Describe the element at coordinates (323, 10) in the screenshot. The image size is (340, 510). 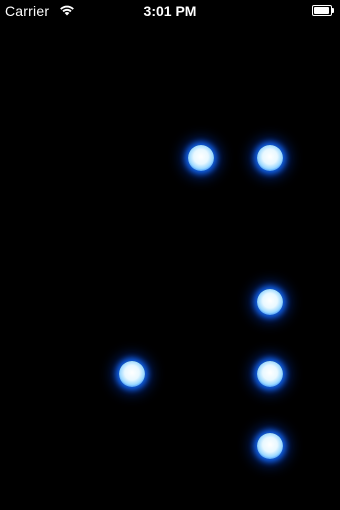
I see `battery-icon` at that location.